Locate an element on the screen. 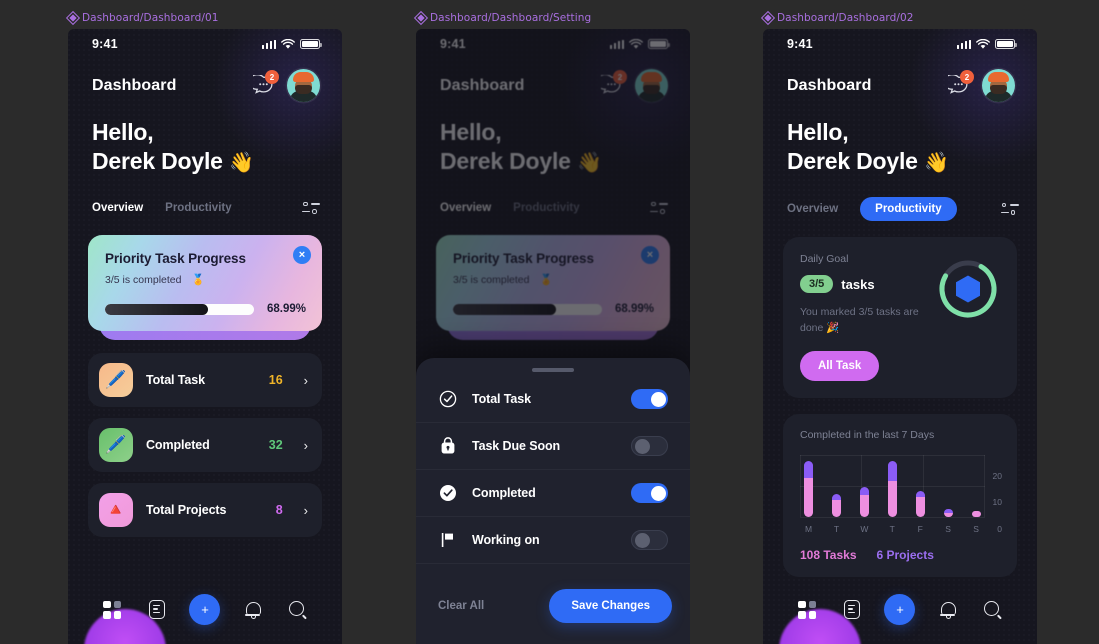  x-tick: F is located at coordinates (920, 528).